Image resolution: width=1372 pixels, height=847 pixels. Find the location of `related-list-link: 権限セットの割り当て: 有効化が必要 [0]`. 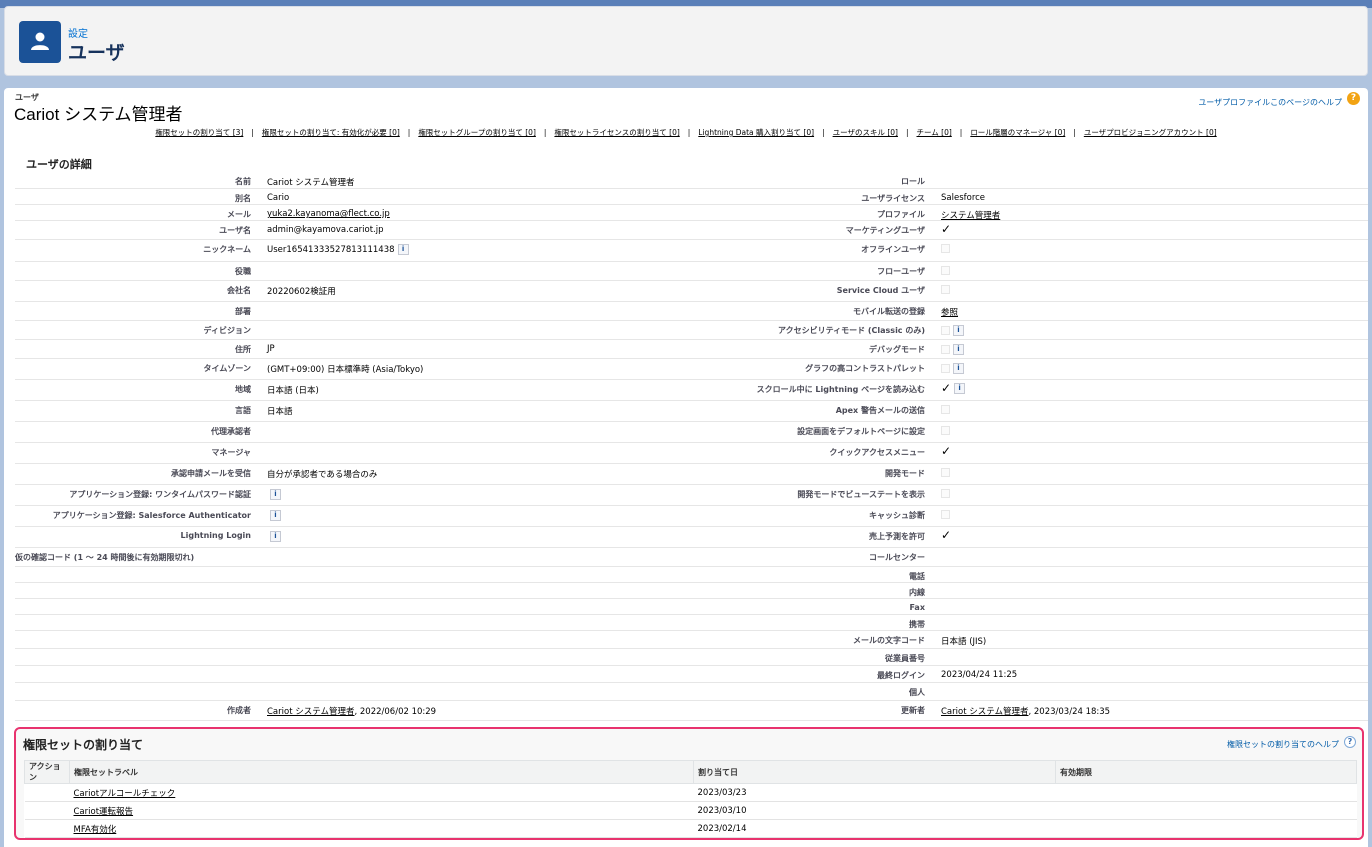

related-list-link: 権限セットの割り当て: 有効化が必要 [0] is located at coordinates (331, 132).